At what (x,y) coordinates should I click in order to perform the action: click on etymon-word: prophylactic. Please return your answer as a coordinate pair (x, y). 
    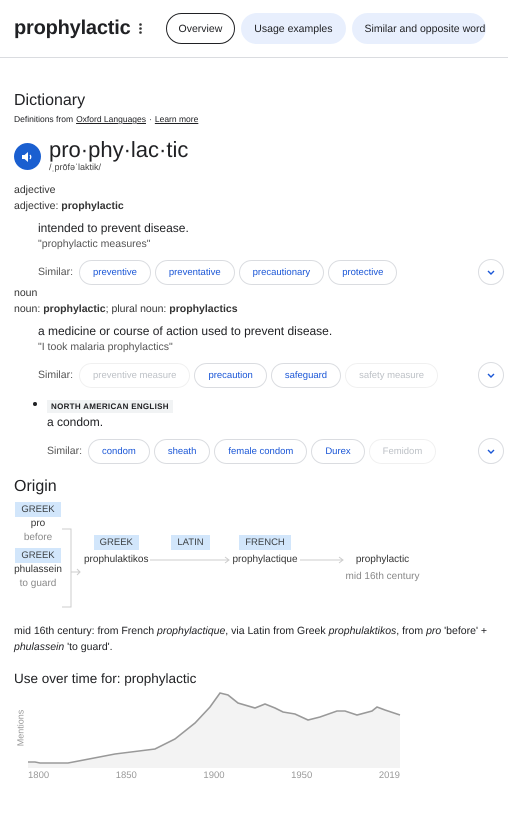
    Looking at the image, I should click on (383, 560).